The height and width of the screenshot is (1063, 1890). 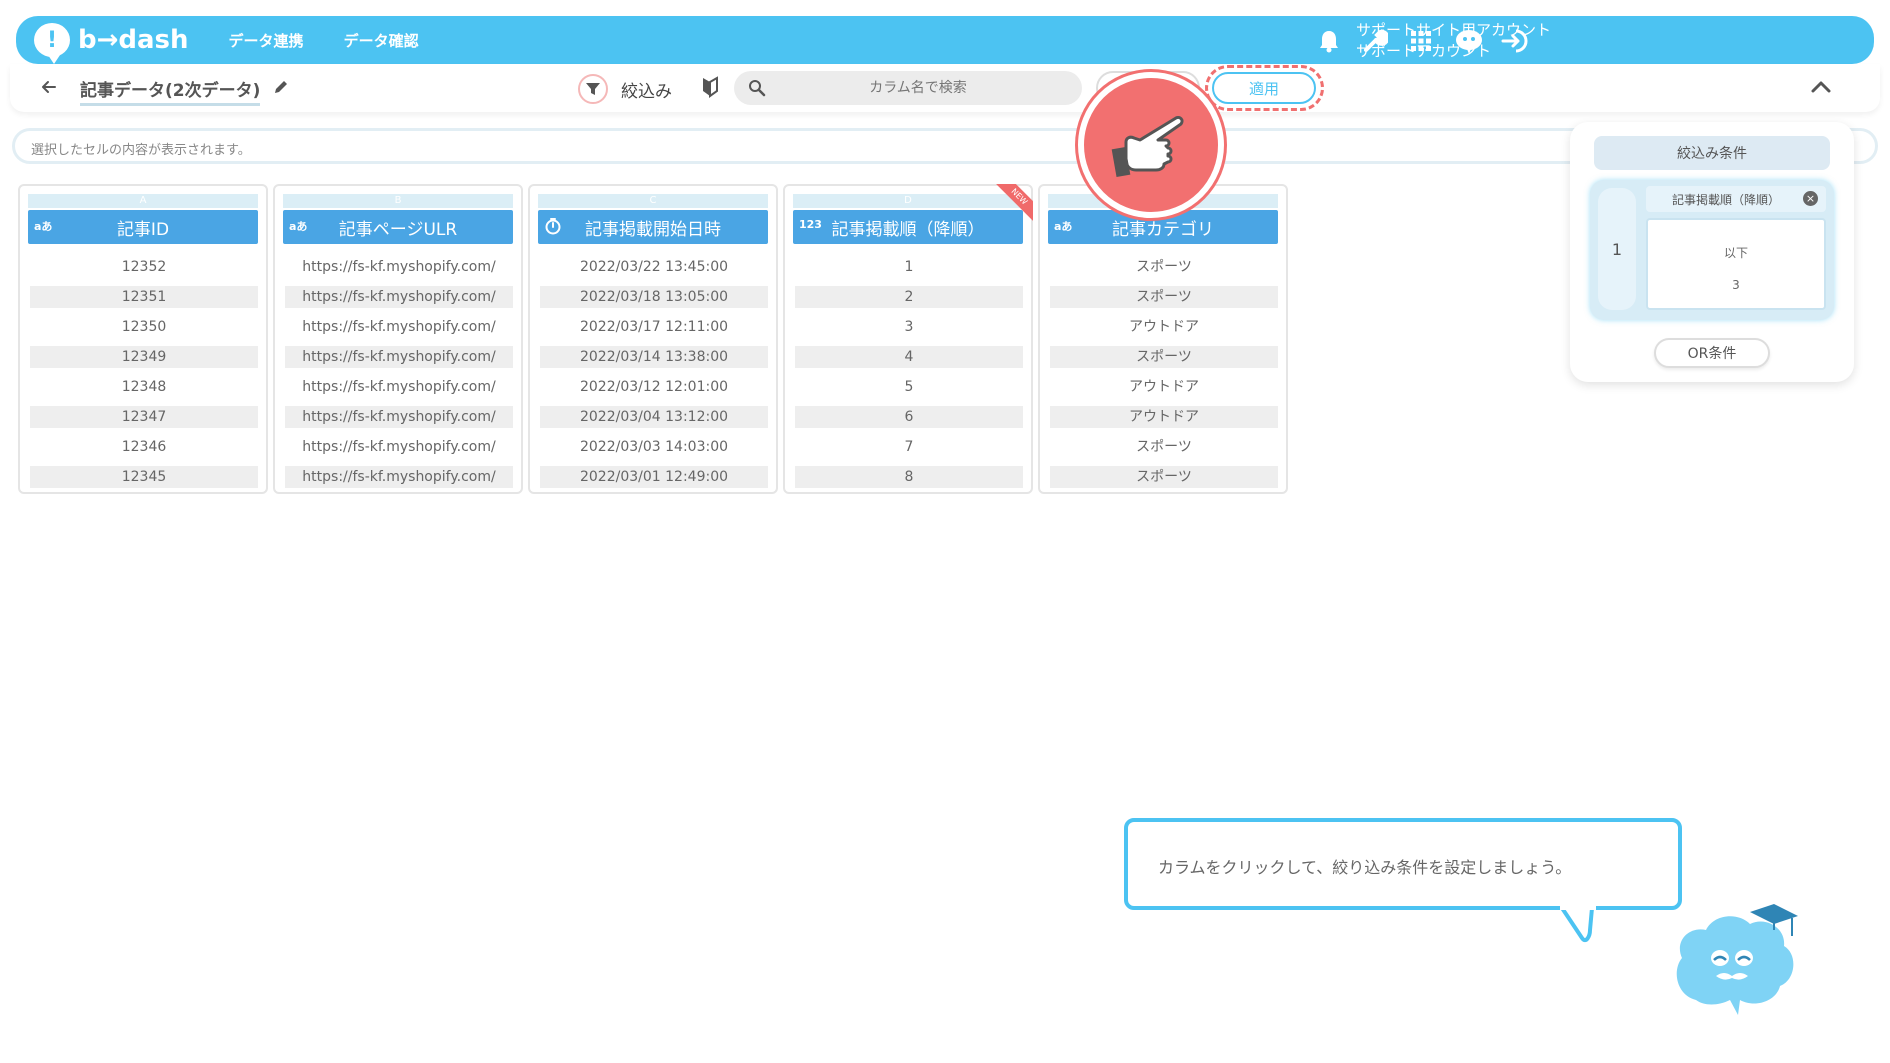 What do you see at coordinates (653, 201) in the screenshot?
I see `column-letter: C` at bounding box center [653, 201].